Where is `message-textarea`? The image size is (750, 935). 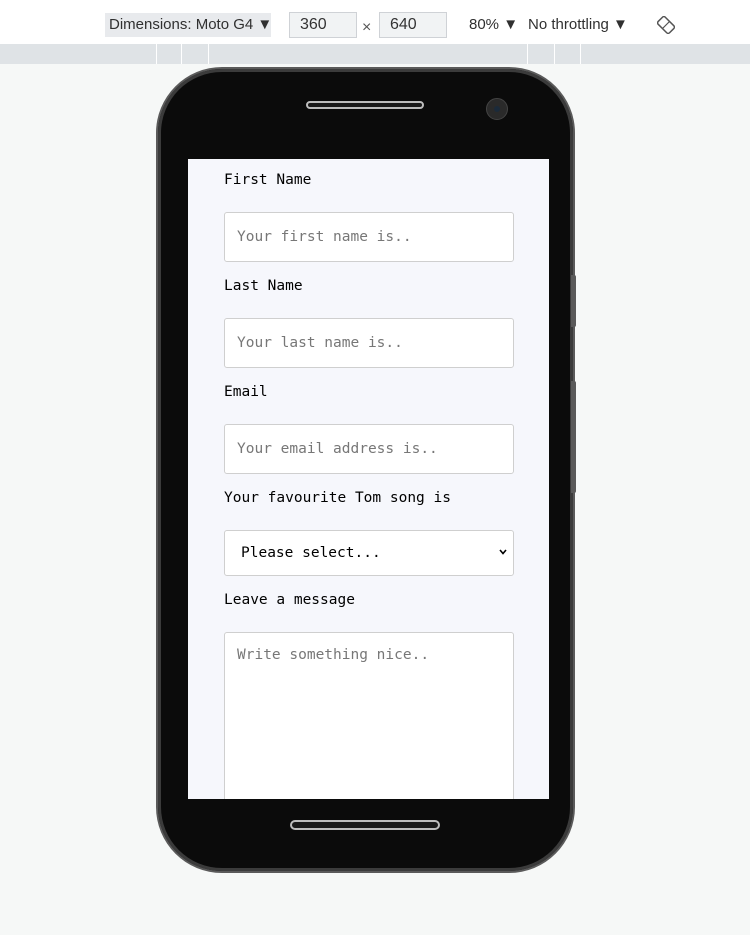
message-textarea is located at coordinates (369, 715).